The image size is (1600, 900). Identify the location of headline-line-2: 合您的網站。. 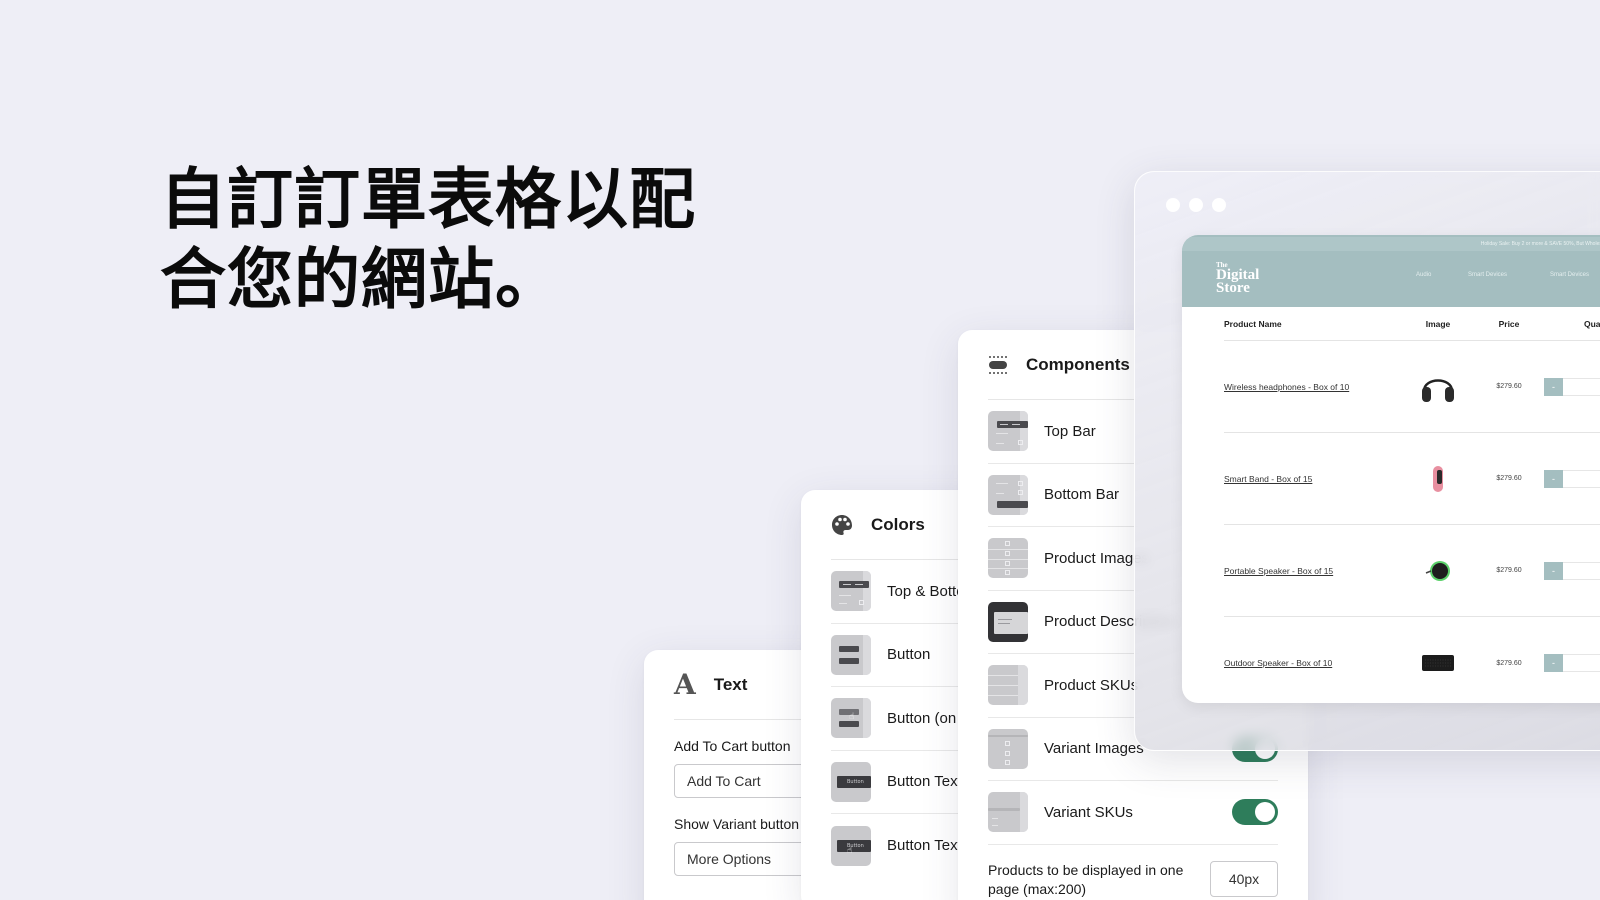
(361, 279).